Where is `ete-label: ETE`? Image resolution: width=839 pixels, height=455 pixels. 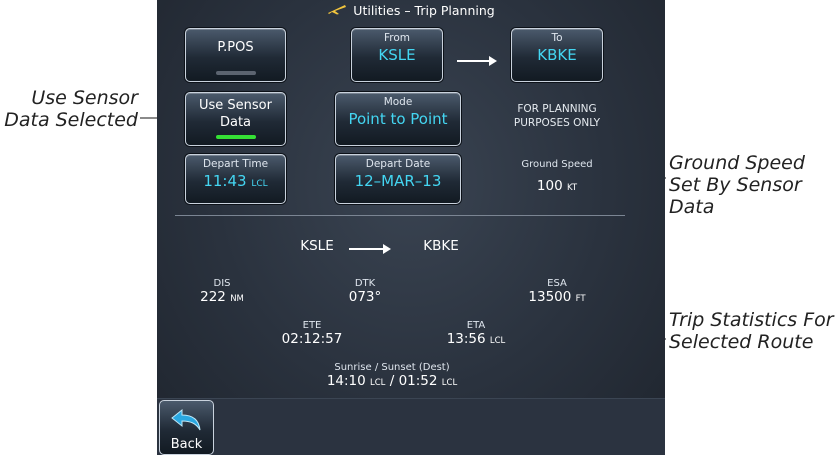
ete-label: ETE is located at coordinates (312, 325).